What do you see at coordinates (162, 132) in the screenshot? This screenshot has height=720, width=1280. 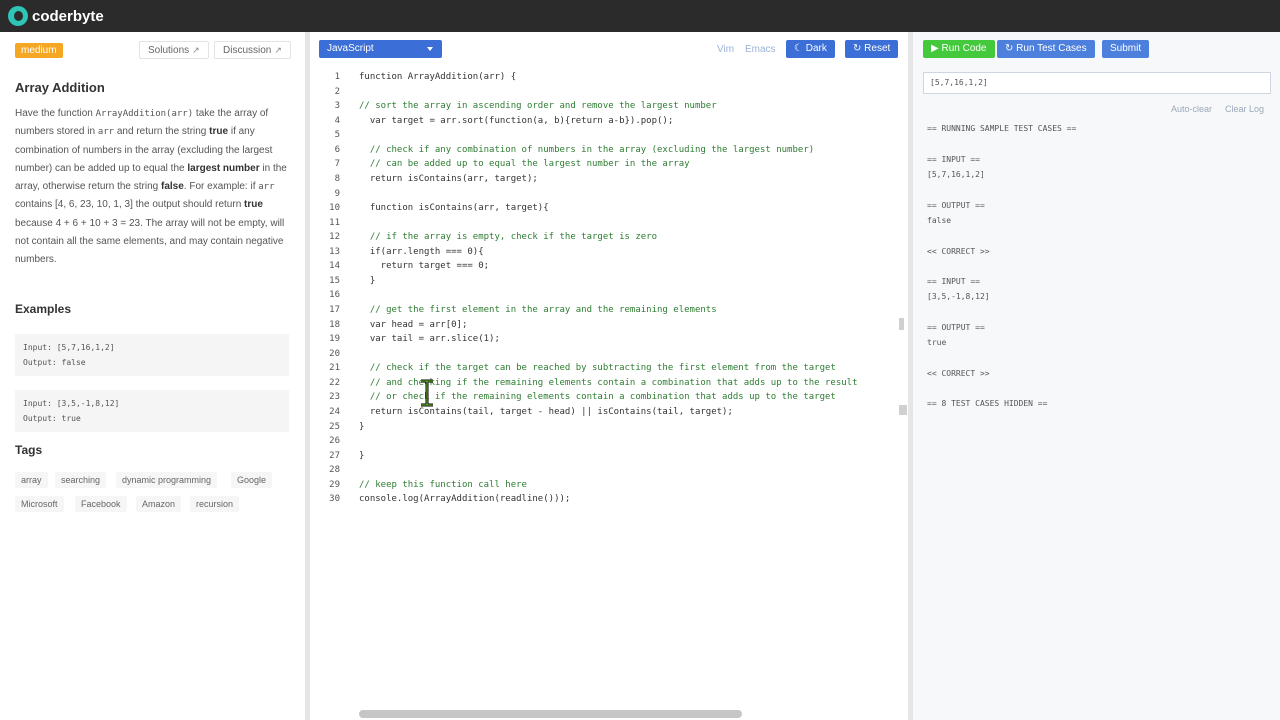 I see `desc-text: and return the string` at bounding box center [162, 132].